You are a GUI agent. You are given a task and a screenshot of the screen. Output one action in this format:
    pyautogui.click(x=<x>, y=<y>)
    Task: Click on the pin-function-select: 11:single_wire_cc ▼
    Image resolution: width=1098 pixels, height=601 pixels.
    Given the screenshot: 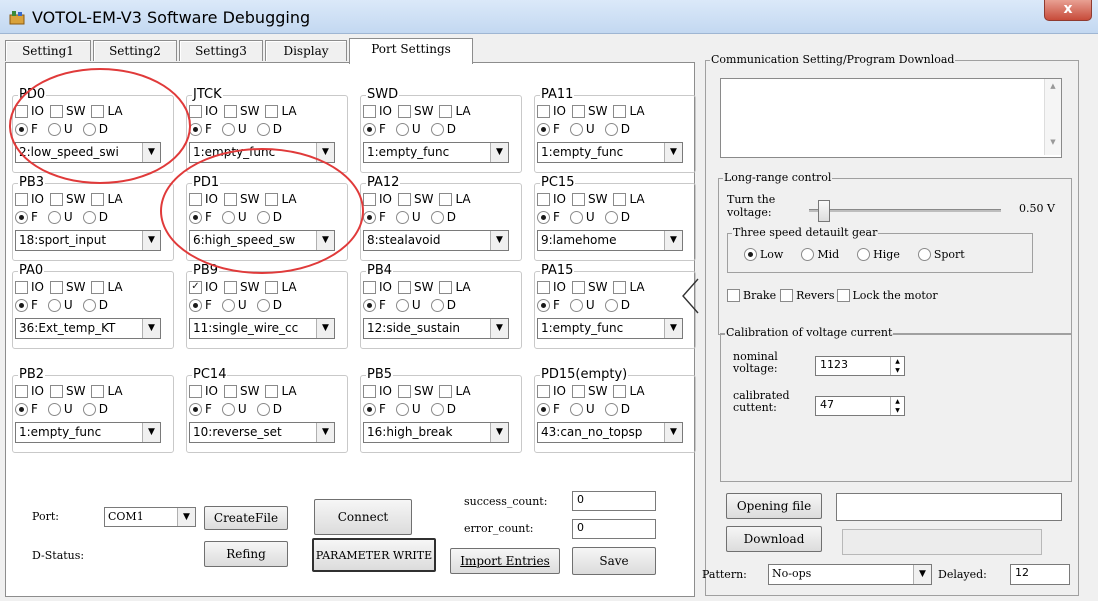 What is the action you would take?
    pyautogui.click(x=262, y=328)
    